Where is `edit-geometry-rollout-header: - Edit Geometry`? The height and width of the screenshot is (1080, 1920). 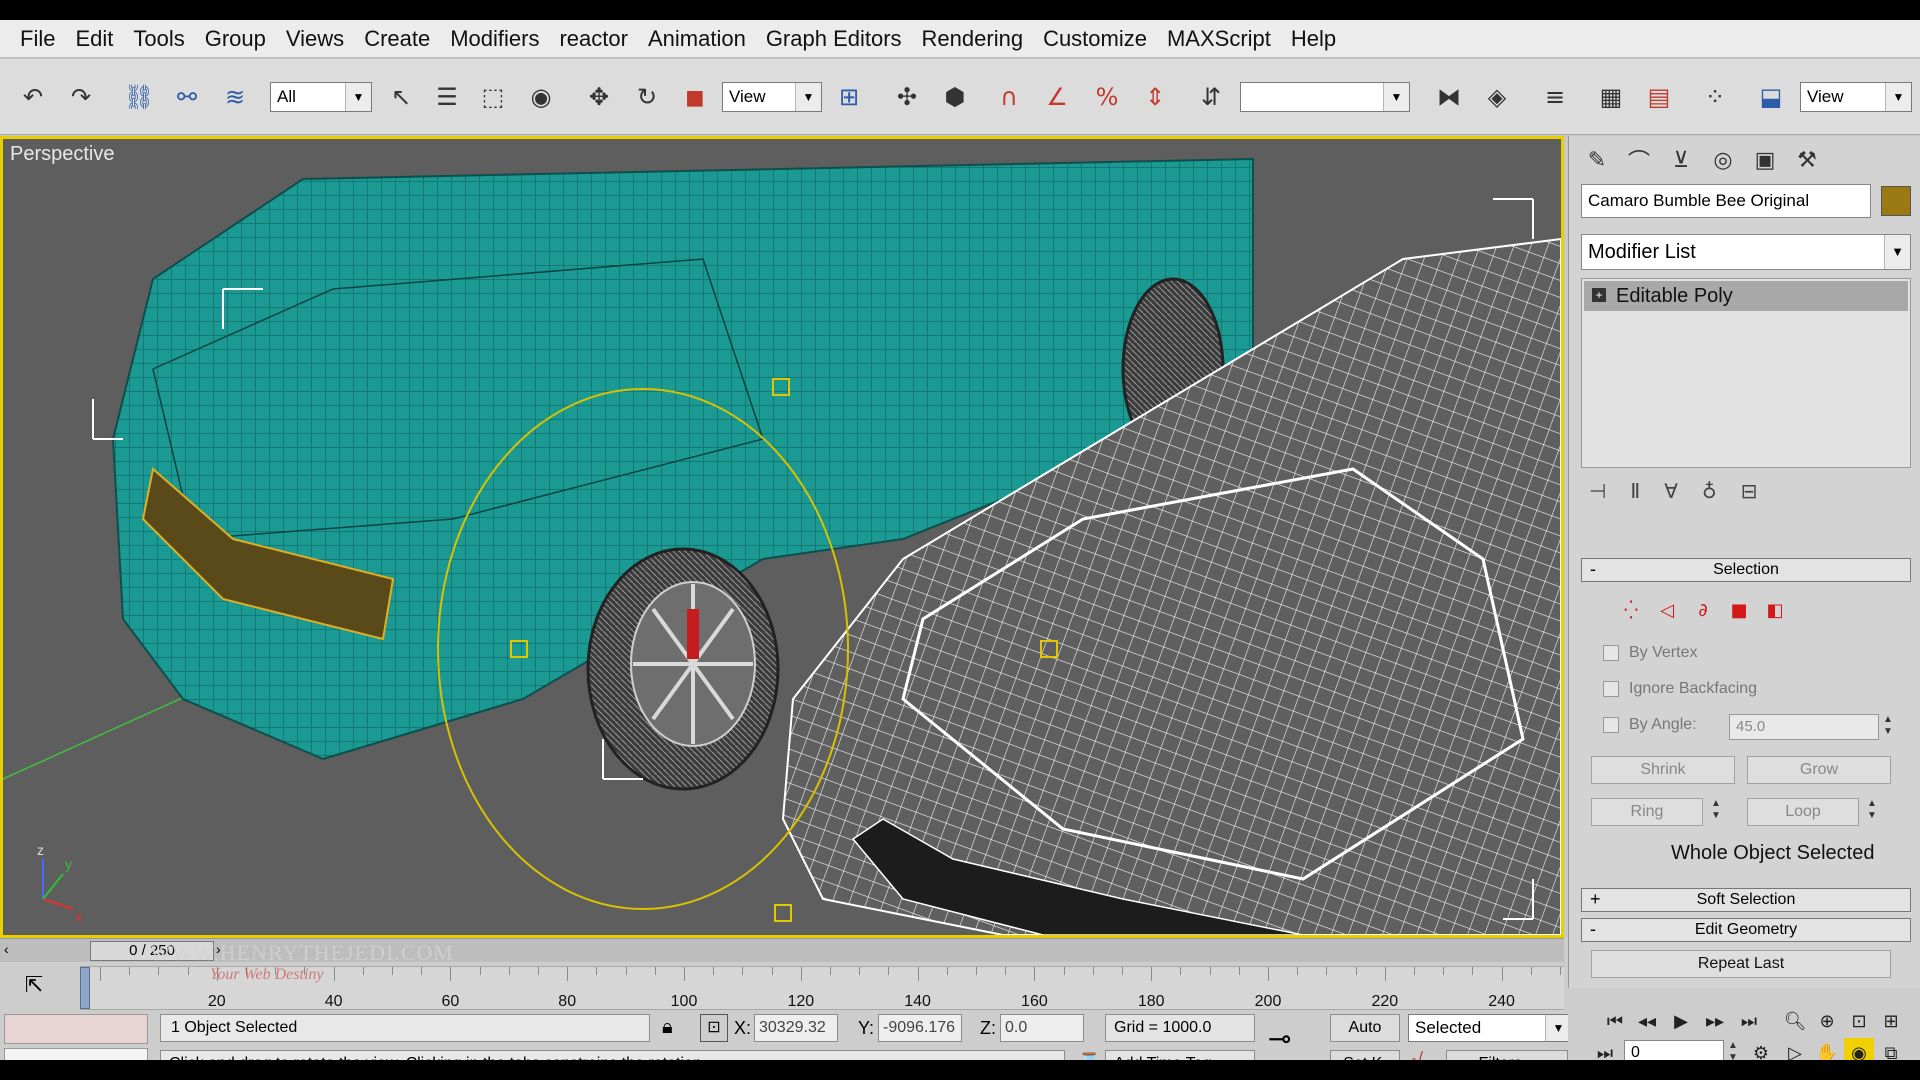
edit-geometry-rollout-header: - Edit Geometry is located at coordinates (1746, 930).